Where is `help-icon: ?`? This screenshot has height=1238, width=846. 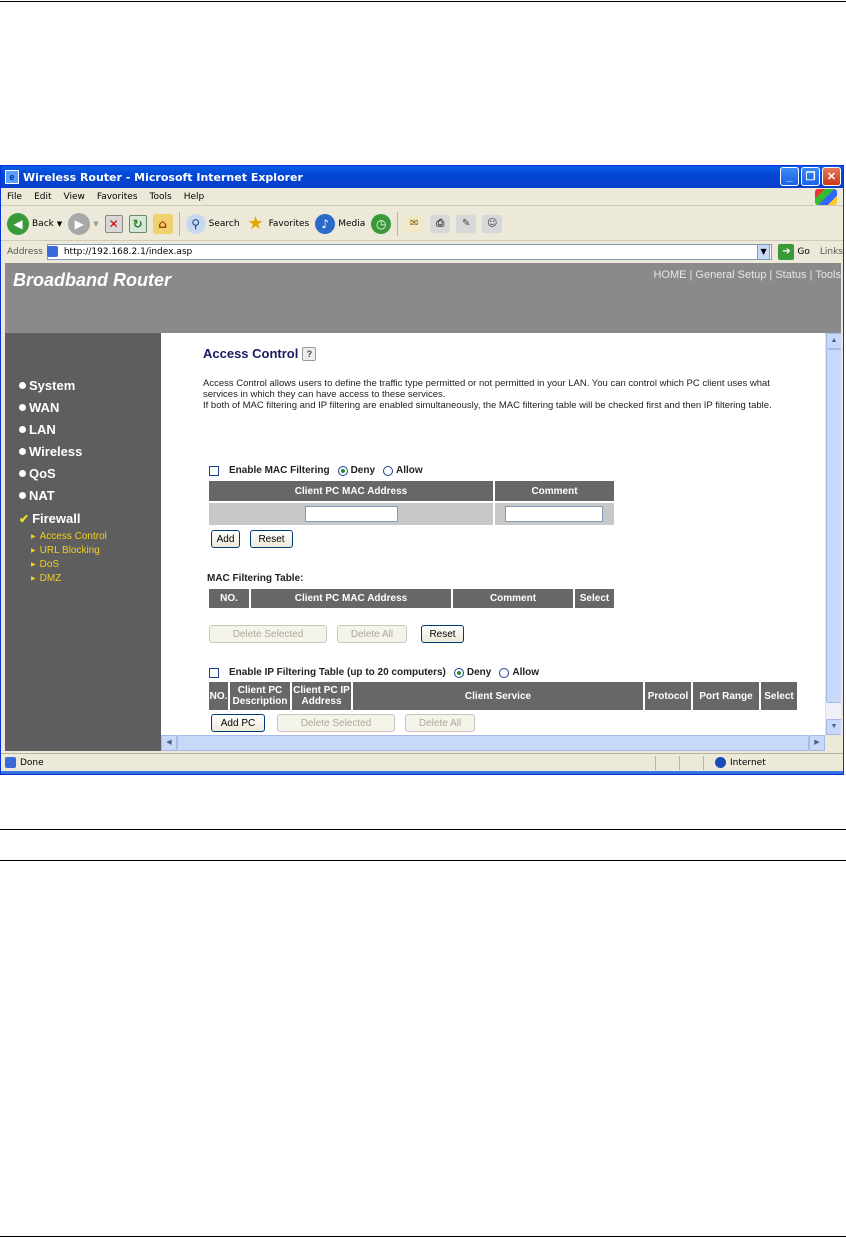 help-icon: ? is located at coordinates (309, 353).